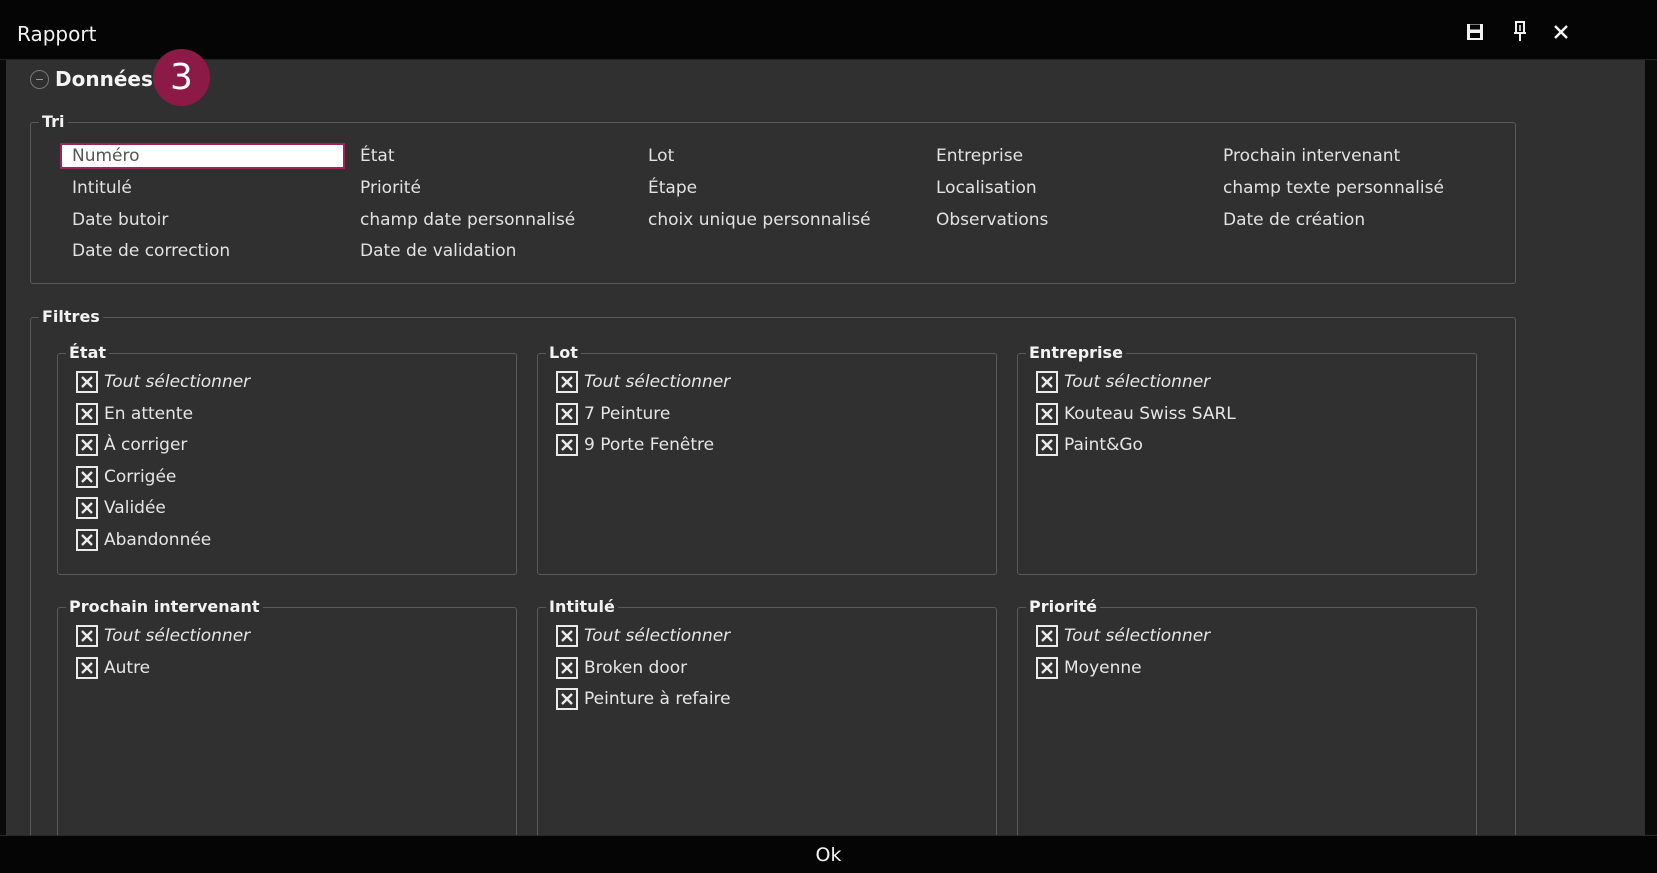 This screenshot has width=1657, height=873. I want to click on filter-option-label: En attente, so click(149, 413).